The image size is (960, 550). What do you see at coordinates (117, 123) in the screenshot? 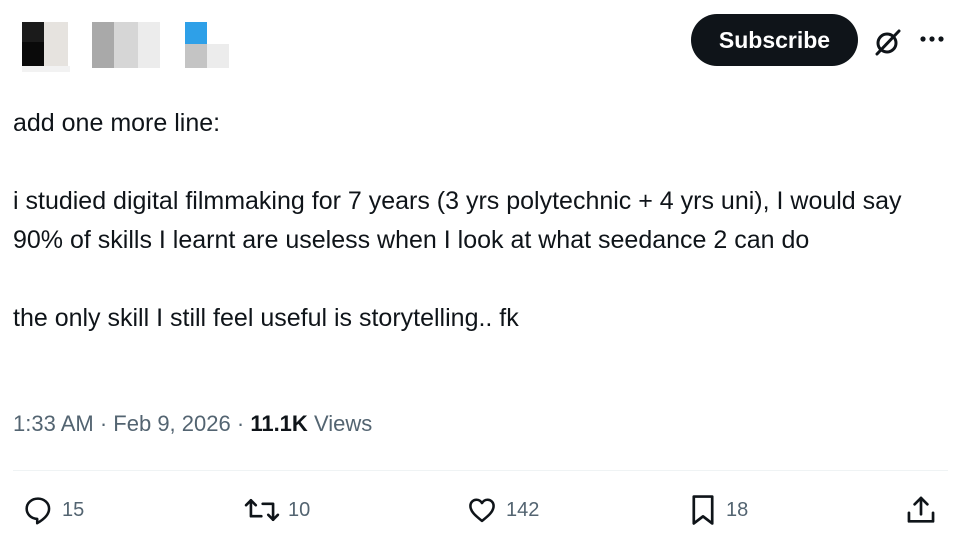
I see `tweet-line-1: add one more line:` at bounding box center [117, 123].